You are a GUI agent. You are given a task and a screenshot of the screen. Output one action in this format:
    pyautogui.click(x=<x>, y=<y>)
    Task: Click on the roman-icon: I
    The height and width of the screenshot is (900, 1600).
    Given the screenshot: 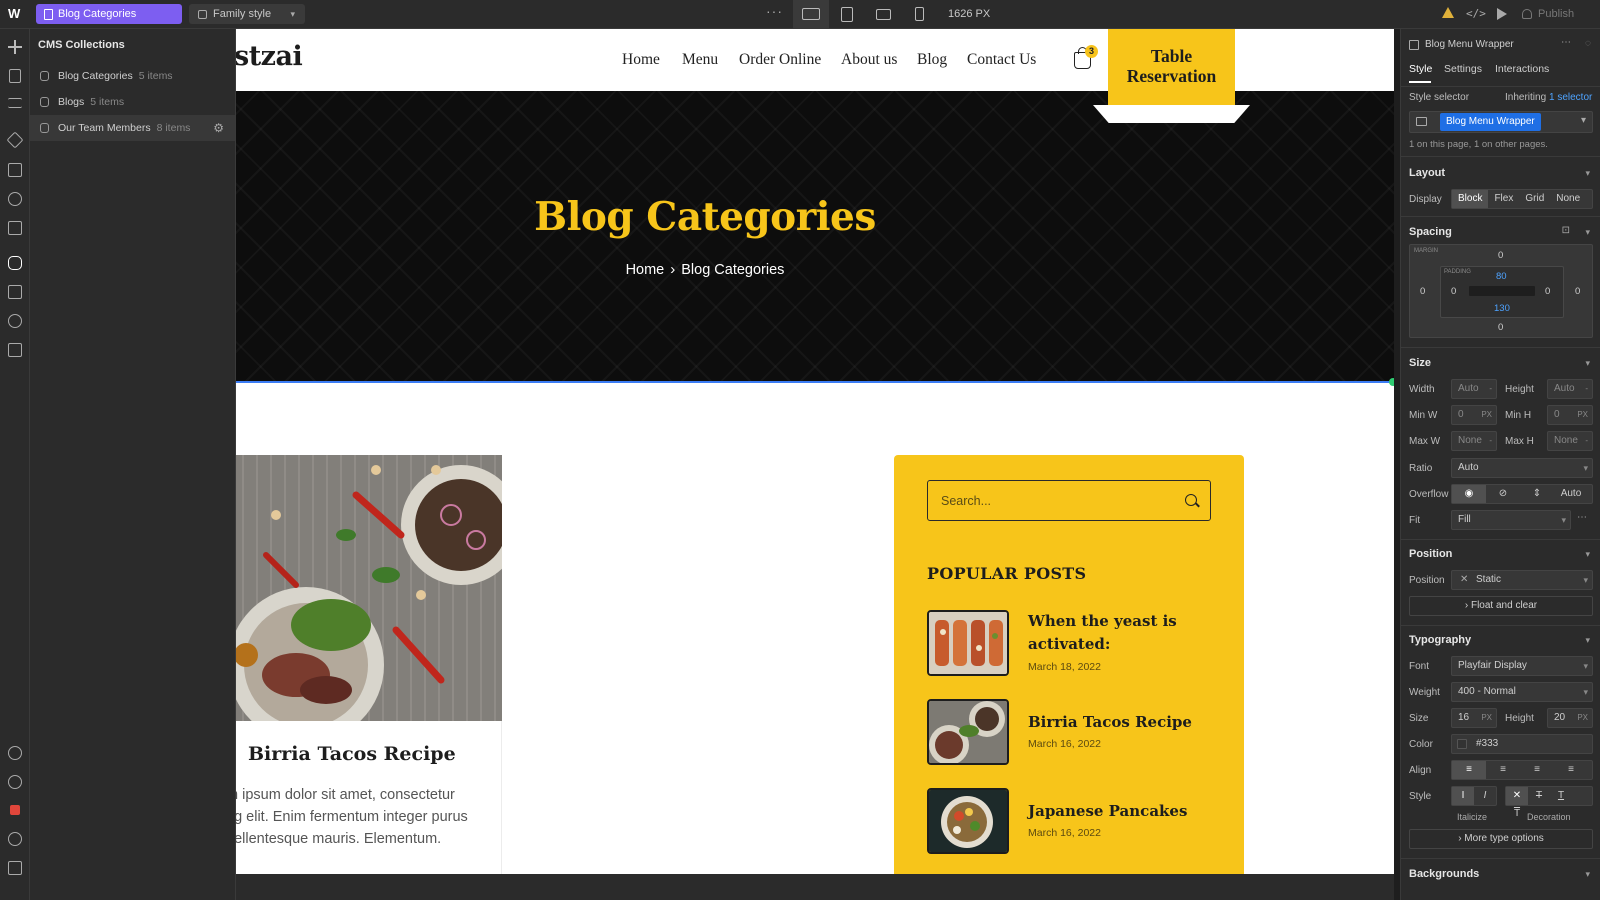 What is the action you would take?
    pyautogui.click(x=1463, y=796)
    